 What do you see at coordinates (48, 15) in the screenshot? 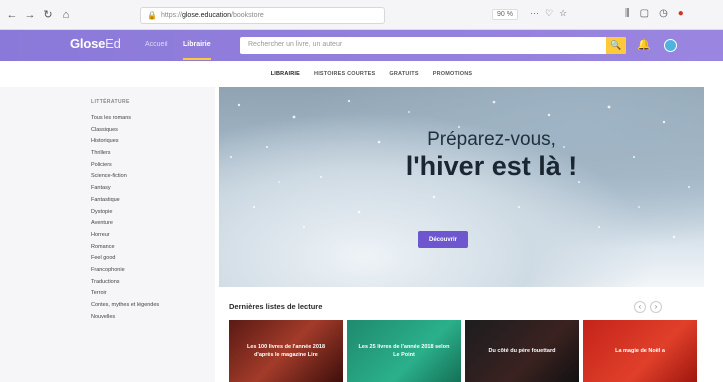
I see `reload-icon: ↻` at bounding box center [48, 15].